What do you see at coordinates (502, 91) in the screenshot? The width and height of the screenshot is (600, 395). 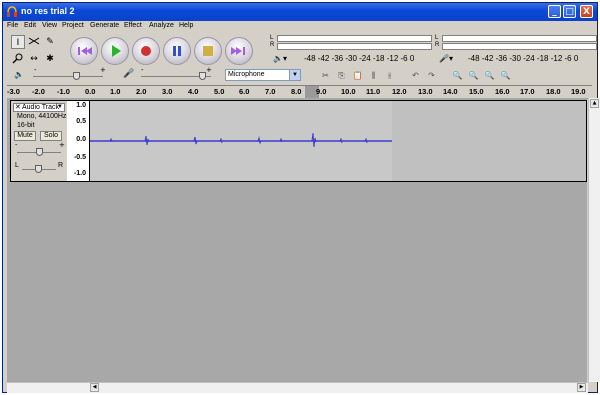 I see `ruler-tick: 16.0` at bounding box center [502, 91].